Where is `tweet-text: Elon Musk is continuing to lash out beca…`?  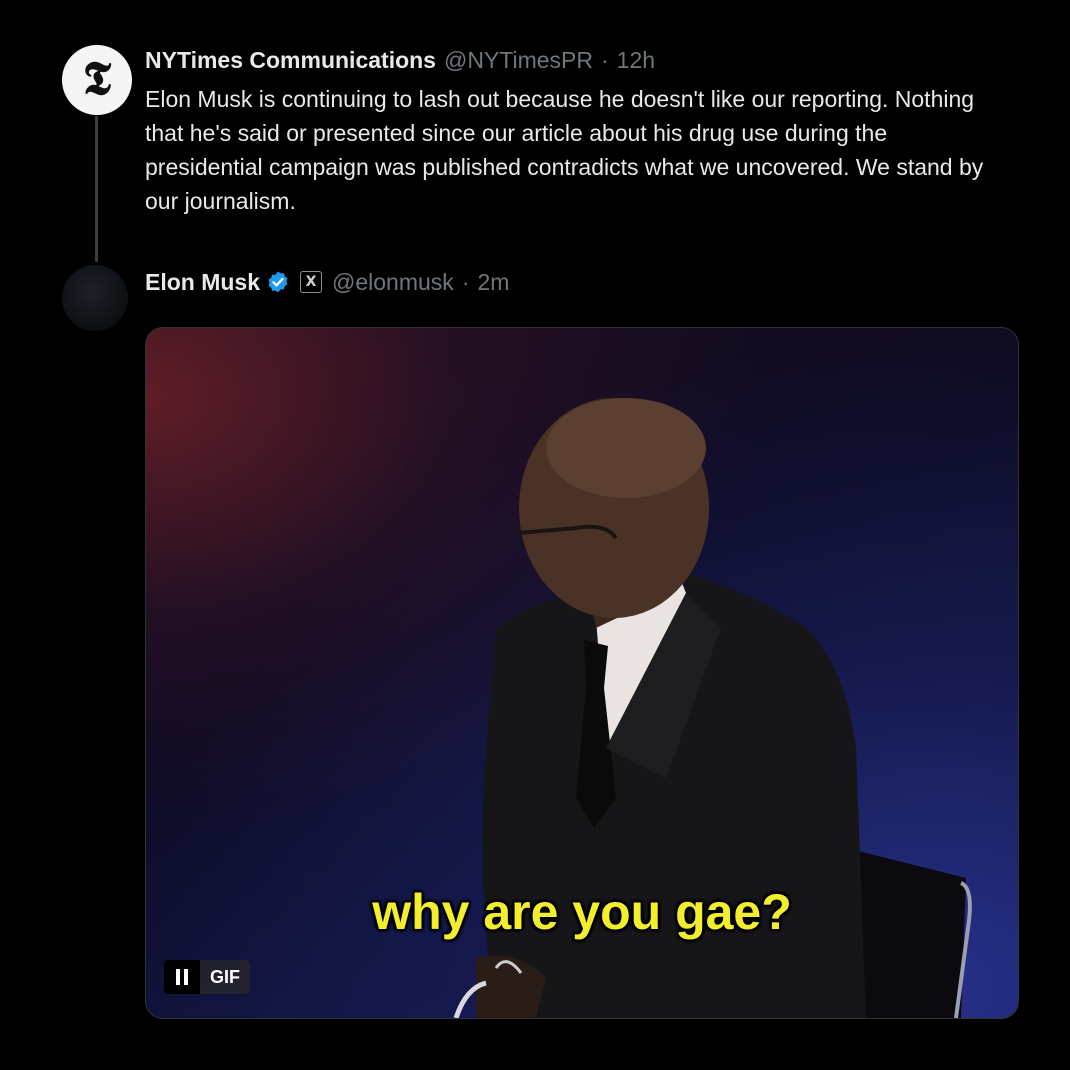
tweet-text: Elon Musk is continuing to lash out beca… is located at coordinates (564, 150).